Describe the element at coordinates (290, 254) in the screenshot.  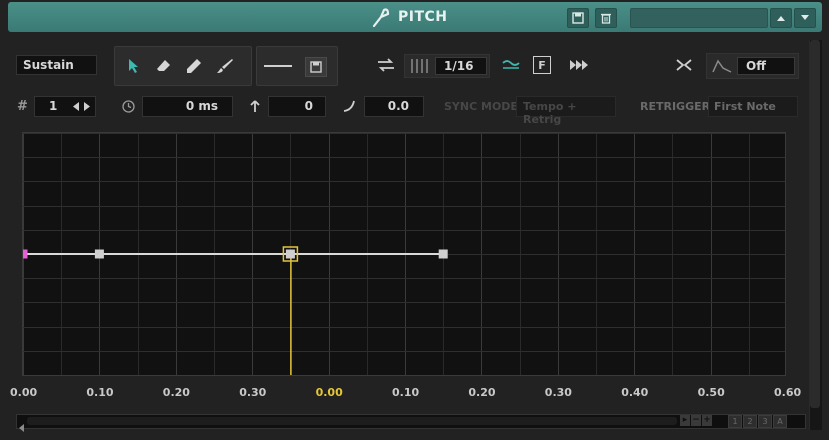
I see `sustain-node` at that location.